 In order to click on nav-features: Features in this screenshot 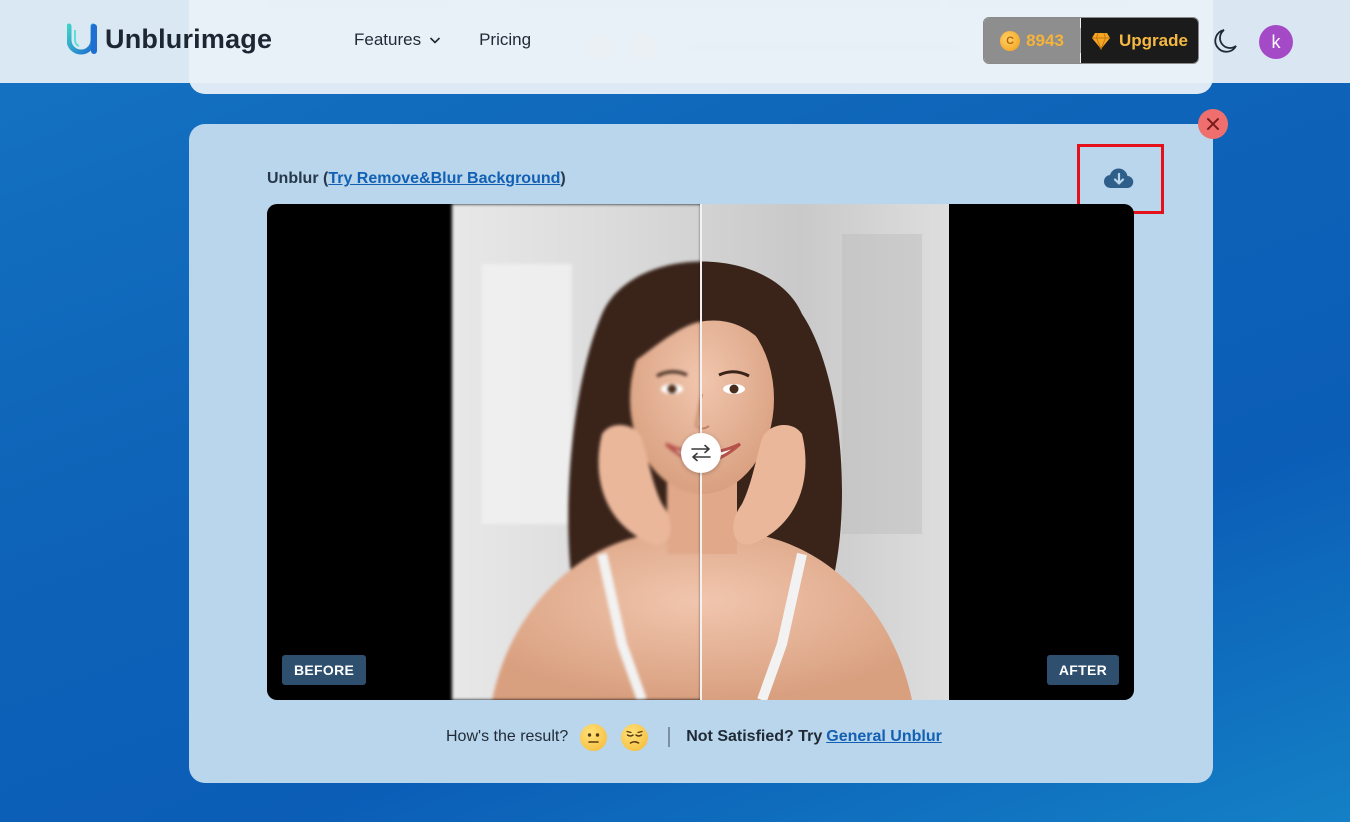, I will do `click(397, 40)`.